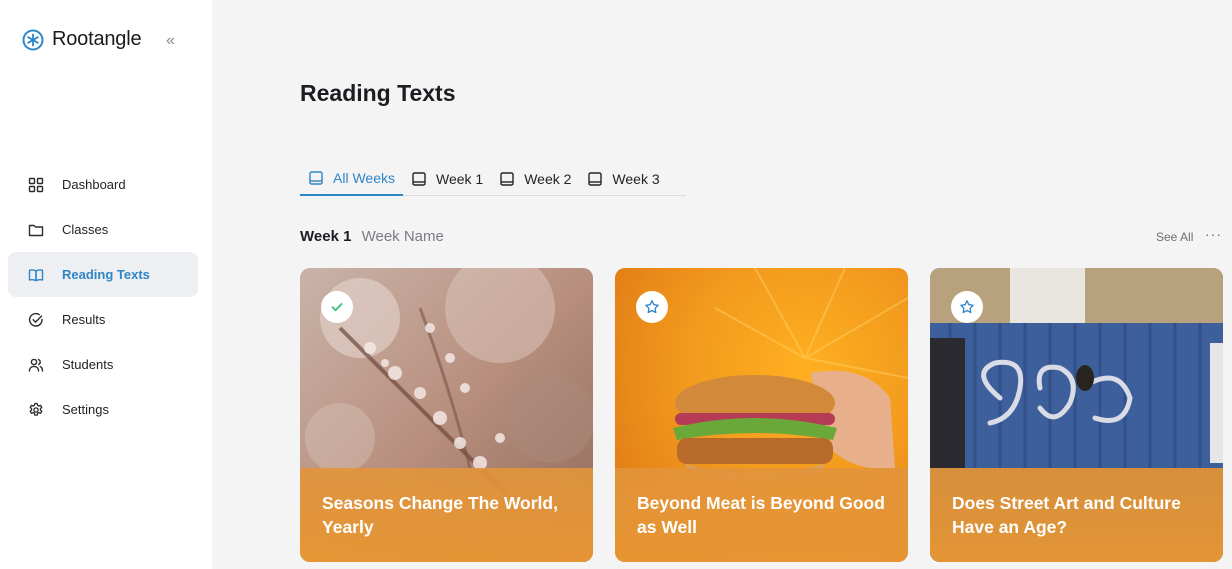  I want to click on reading-card: Beyond Meat is Beyond Good as Well, so click(761, 415).